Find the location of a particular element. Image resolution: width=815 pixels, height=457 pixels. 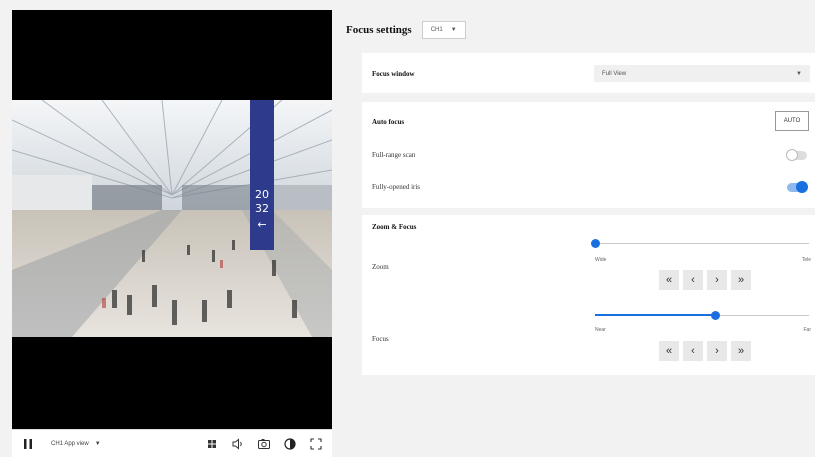

view-mode-label: CH1 App view is located at coordinates (70, 443).